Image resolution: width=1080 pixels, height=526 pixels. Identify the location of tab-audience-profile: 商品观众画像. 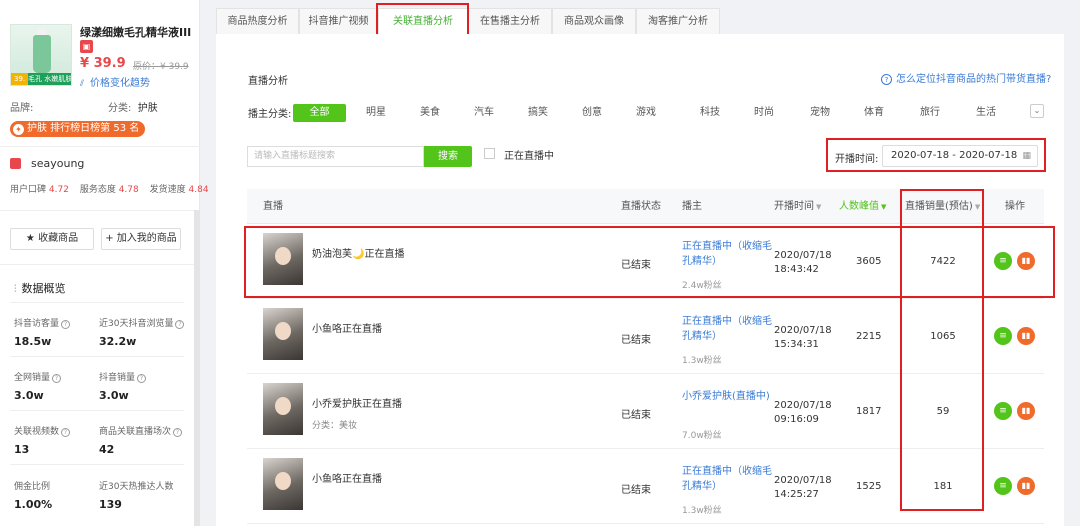
(594, 21).